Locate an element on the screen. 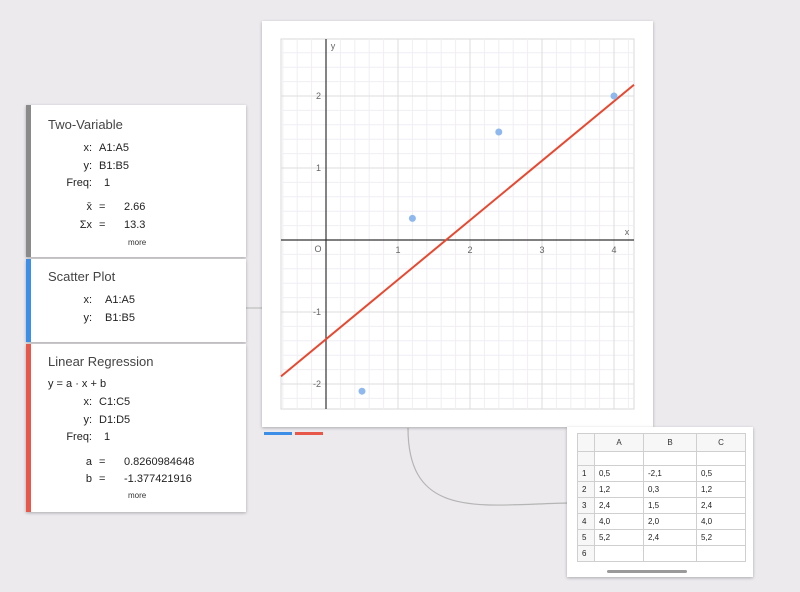 This screenshot has height=592, width=800. y-axis-label: y is located at coordinates (333, 46).